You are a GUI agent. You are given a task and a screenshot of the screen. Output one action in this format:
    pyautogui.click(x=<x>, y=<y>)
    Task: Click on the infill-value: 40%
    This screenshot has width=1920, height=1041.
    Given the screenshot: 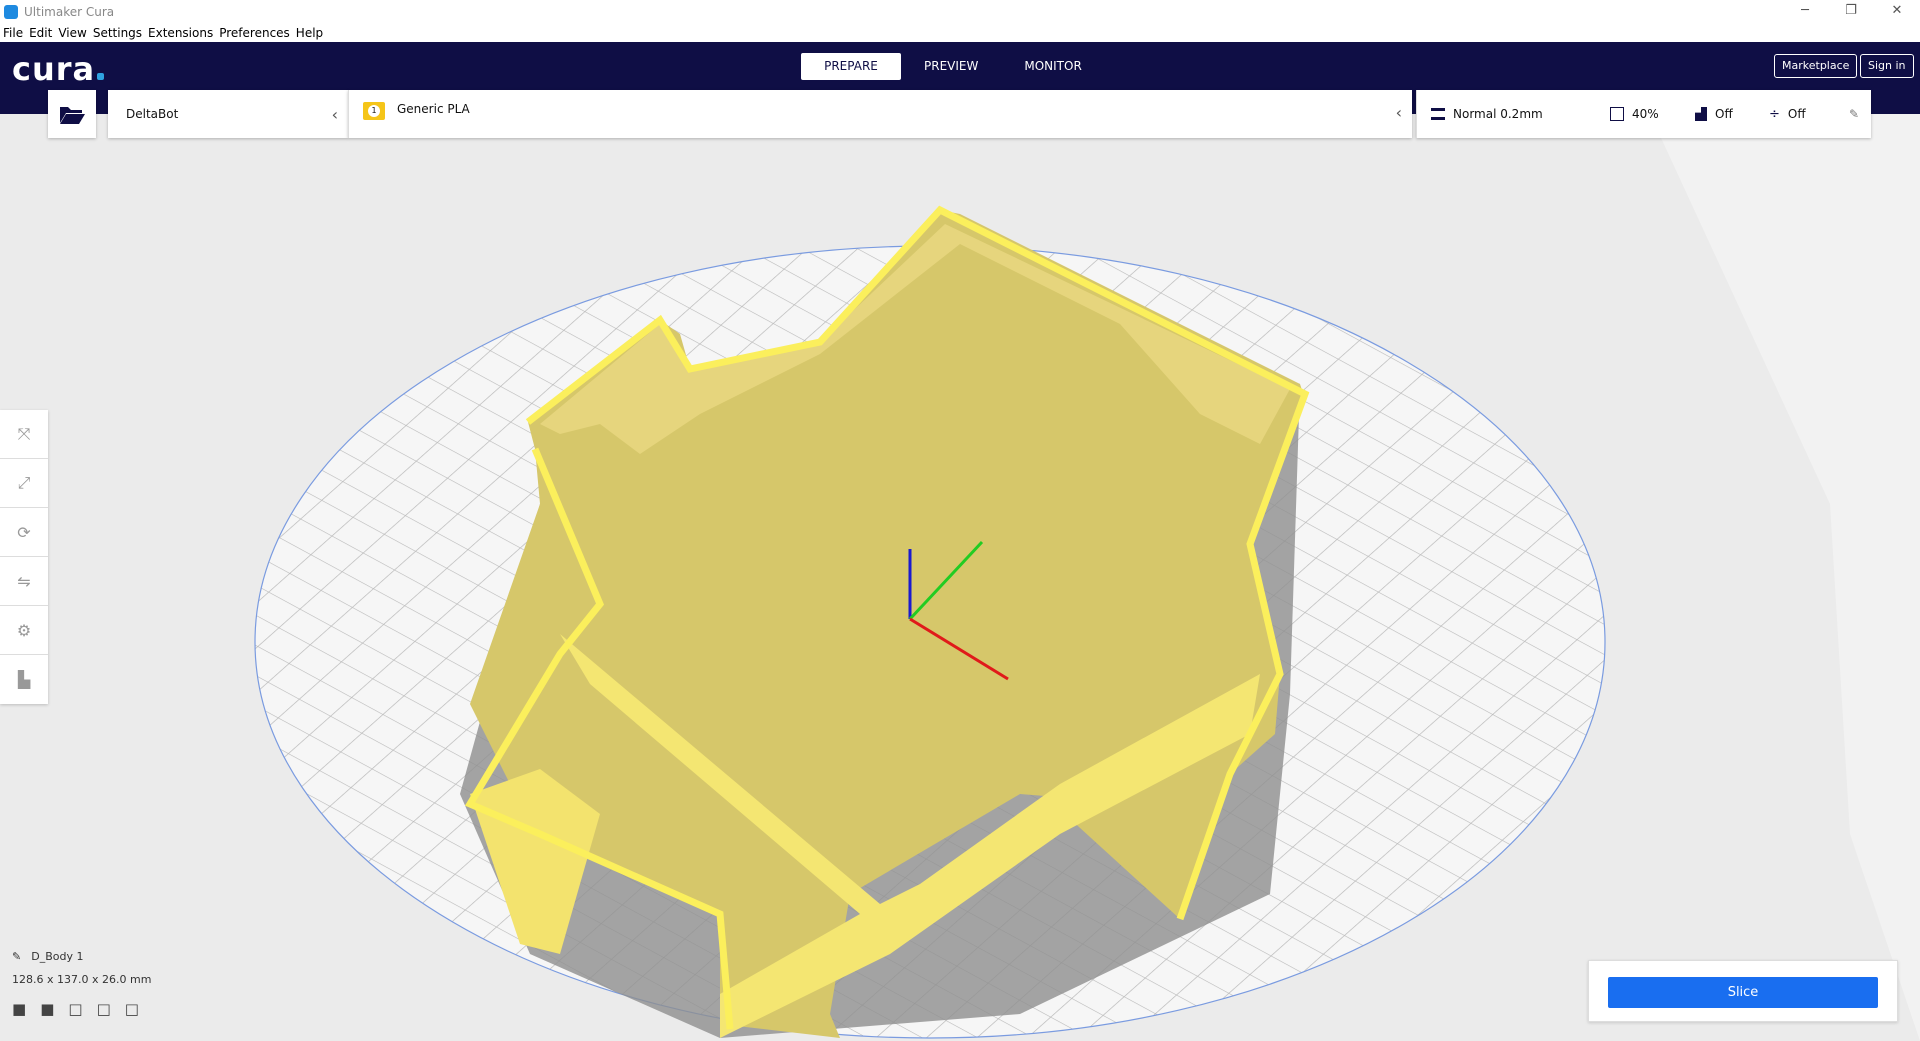 What is the action you would take?
    pyautogui.click(x=1645, y=114)
    